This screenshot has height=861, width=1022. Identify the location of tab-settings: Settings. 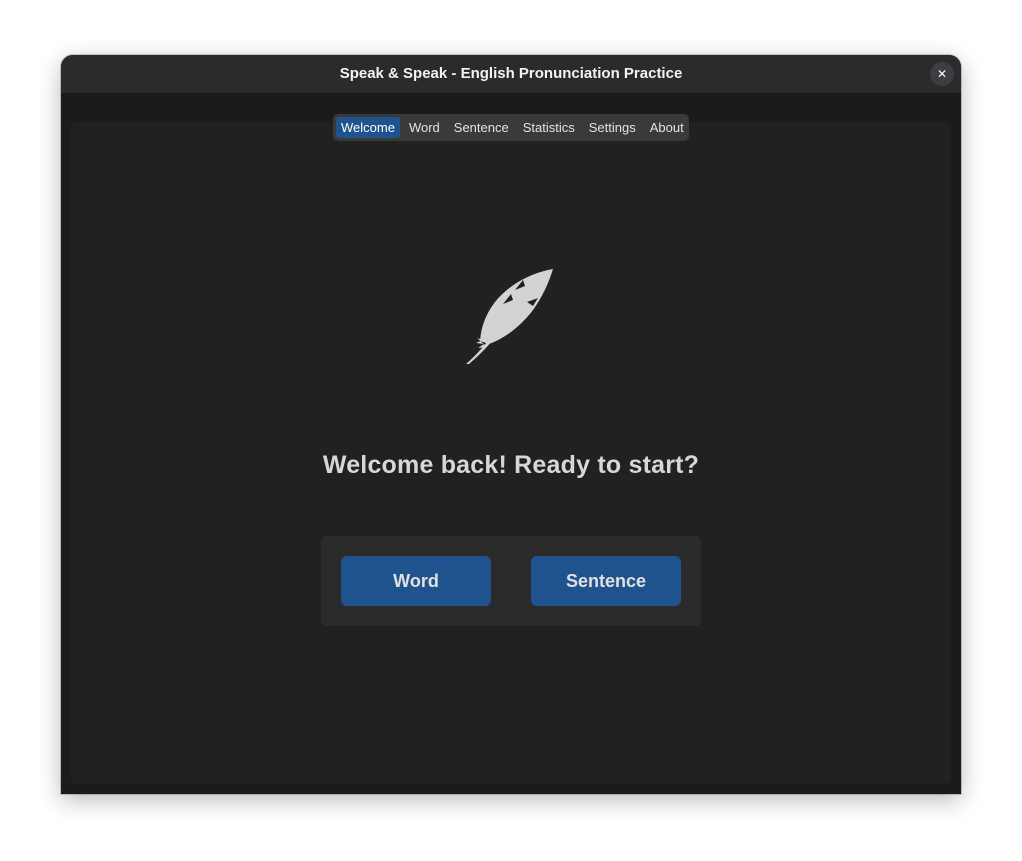
(612, 127).